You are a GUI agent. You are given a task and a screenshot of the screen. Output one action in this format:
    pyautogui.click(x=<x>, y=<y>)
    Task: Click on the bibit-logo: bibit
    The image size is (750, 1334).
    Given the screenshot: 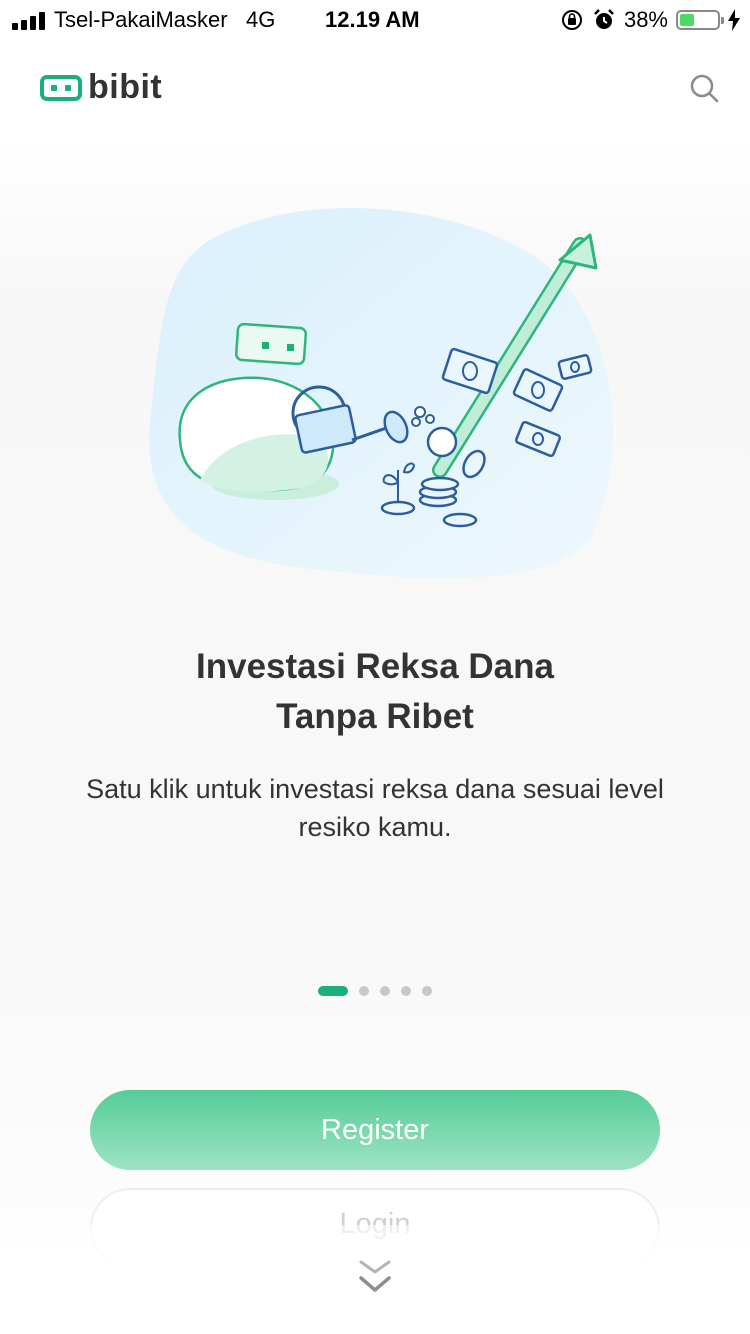 What is the action you would take?
    pyautogui.click(x=101, y=87)
    